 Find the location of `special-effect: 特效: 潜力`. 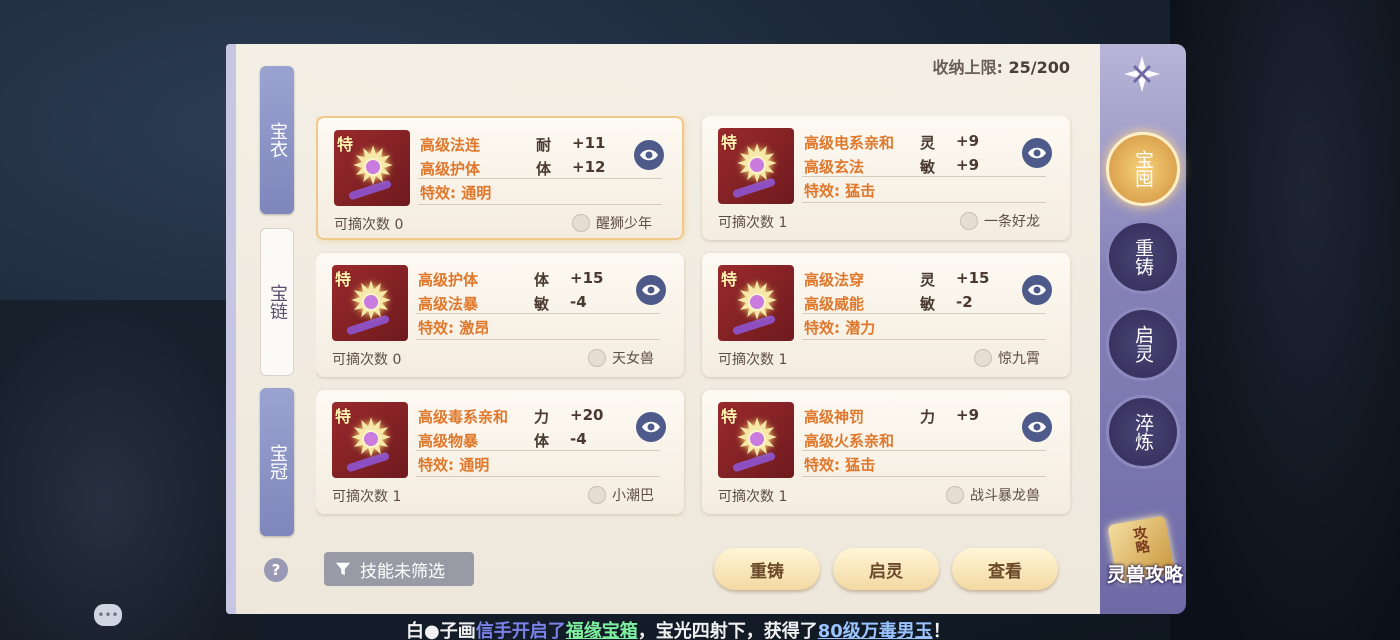

special-effect: 特效: 潜力 is located at coordinates (840, 328).